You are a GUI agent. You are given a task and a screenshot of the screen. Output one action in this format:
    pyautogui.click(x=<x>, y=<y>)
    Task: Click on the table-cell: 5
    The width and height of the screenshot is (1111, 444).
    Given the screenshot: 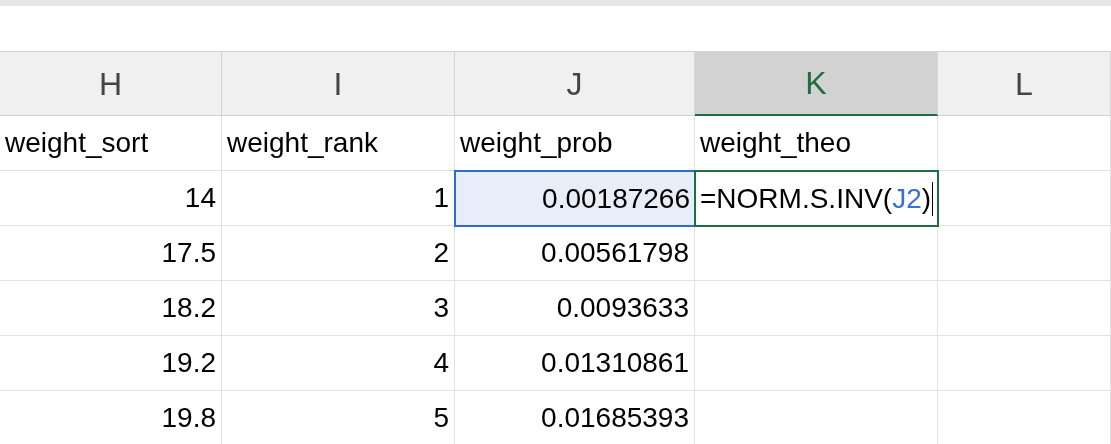 What is the action you would take?
    pyautogui.click(x=338, y=417)
    